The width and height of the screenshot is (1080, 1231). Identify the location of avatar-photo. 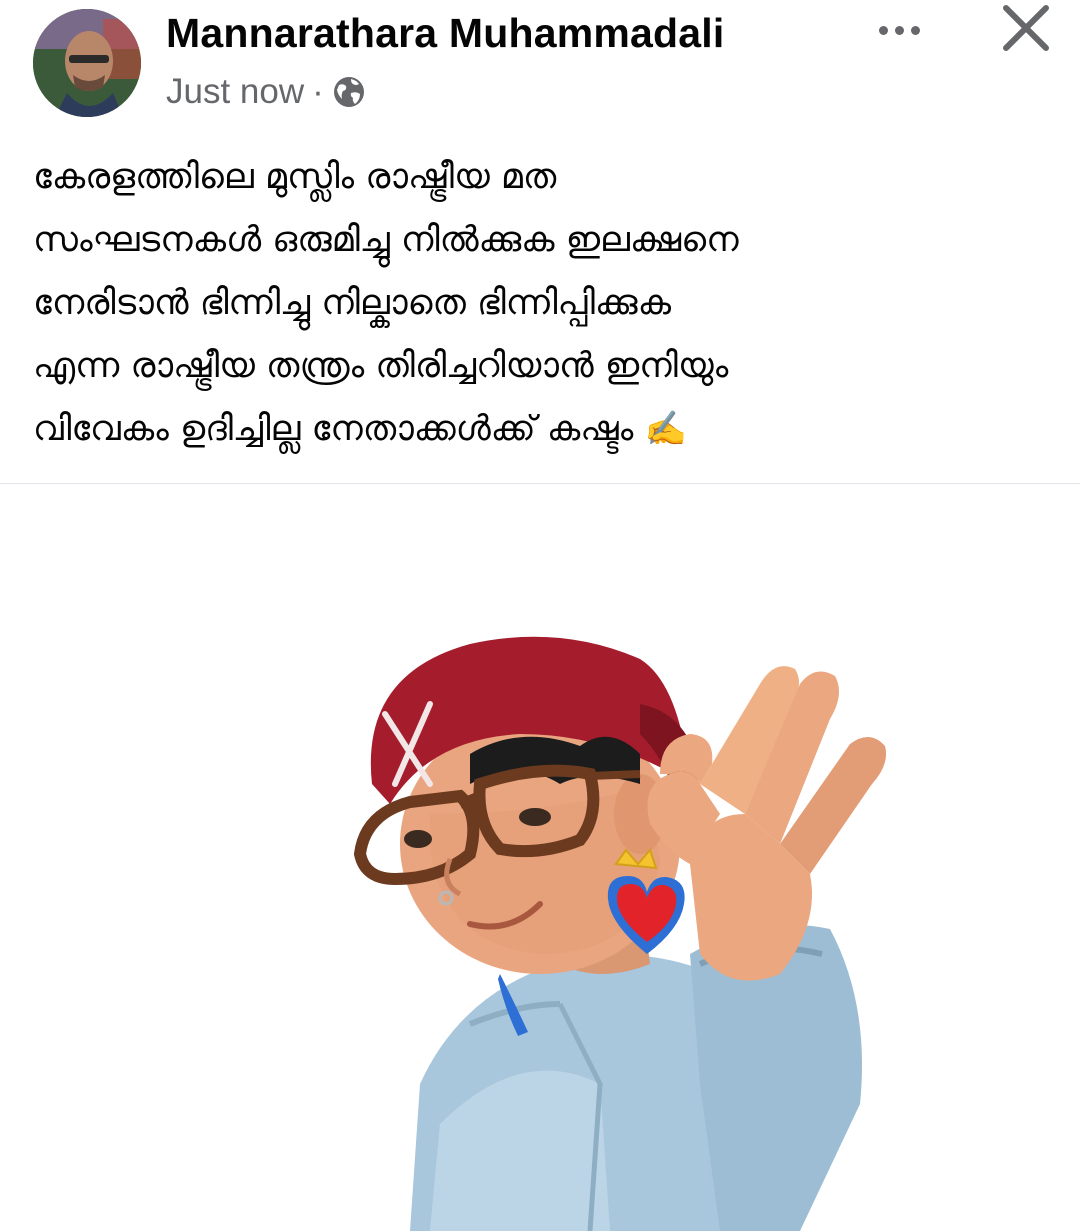
(87, 63).